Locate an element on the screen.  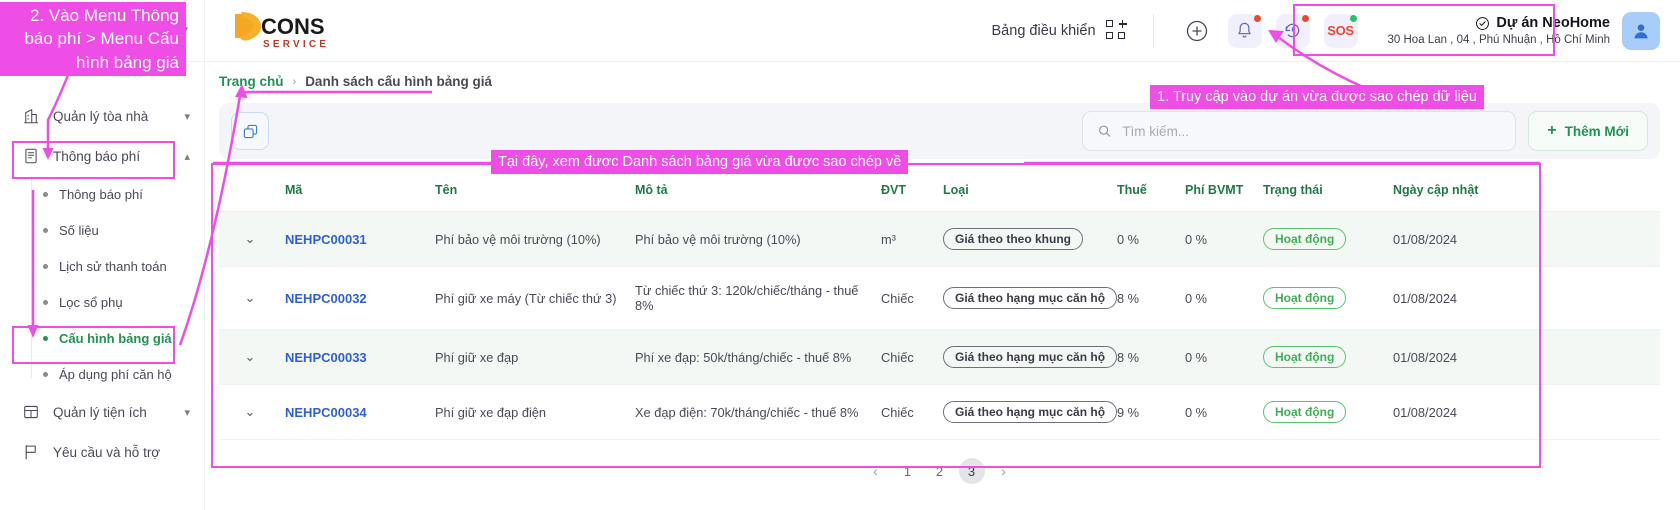
row-tax: 8 % is located at coordinates (1147, 298).